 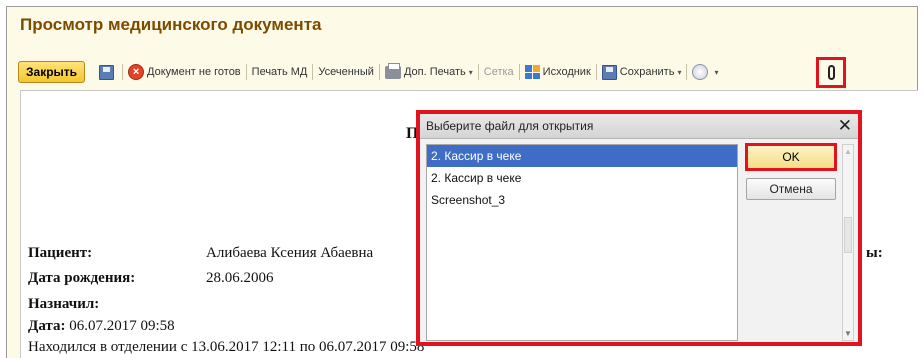 What do you see at coordinates (82, 278) in the screenshot?
I see `birth-date-label: Дата рождения:` at bounding box center [82, 278].